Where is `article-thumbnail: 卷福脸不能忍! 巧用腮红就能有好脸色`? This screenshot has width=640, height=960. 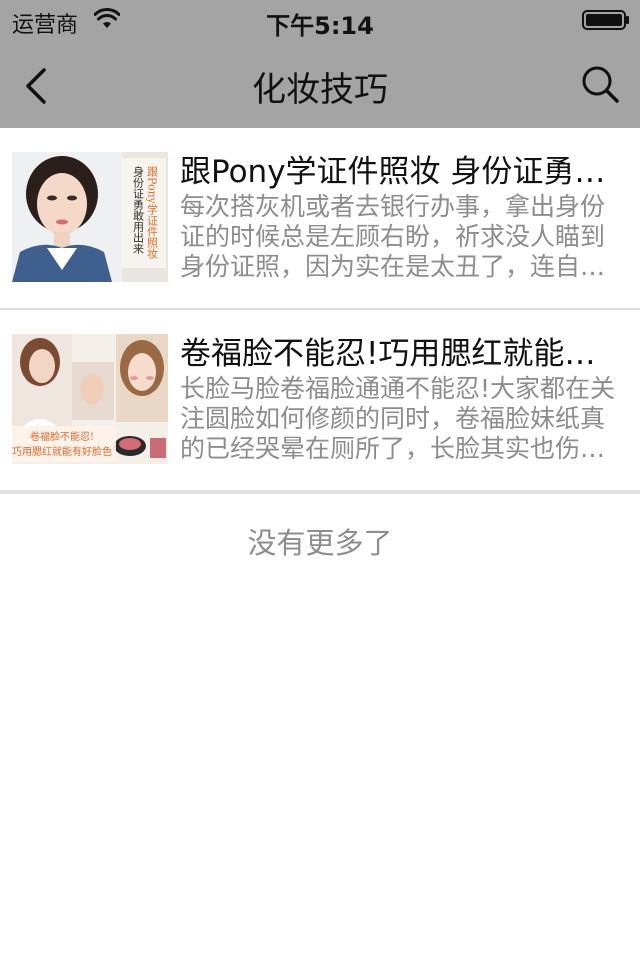
article-thumbnail: 卷福脸不能忍! 巧用腮红就能有好脸色 is located at coordinates (90, 399).